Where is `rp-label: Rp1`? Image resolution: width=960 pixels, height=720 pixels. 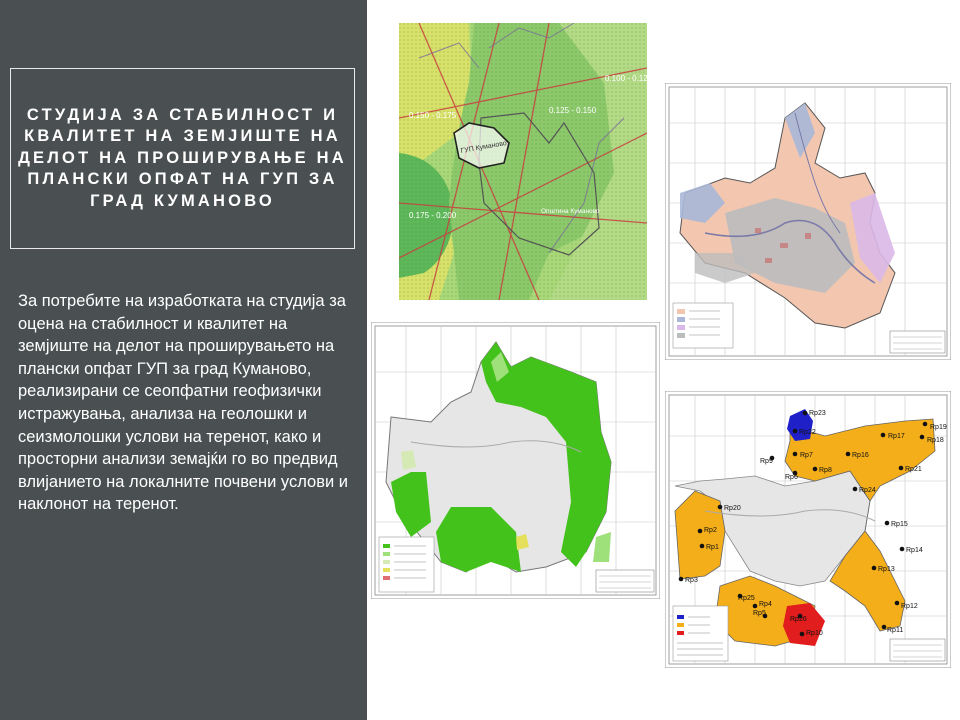 rp-label: Rp1 is located at coordinates (712, 547).